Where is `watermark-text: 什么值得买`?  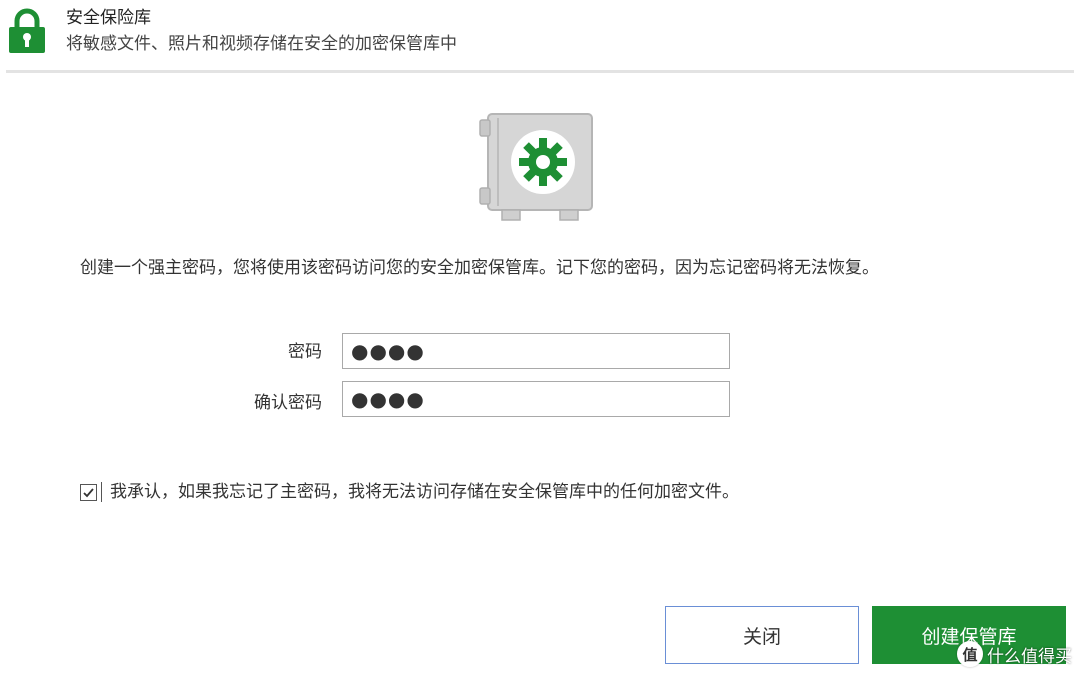 watermark-text: 什么值得买 is located at coordinates (1029, 656).